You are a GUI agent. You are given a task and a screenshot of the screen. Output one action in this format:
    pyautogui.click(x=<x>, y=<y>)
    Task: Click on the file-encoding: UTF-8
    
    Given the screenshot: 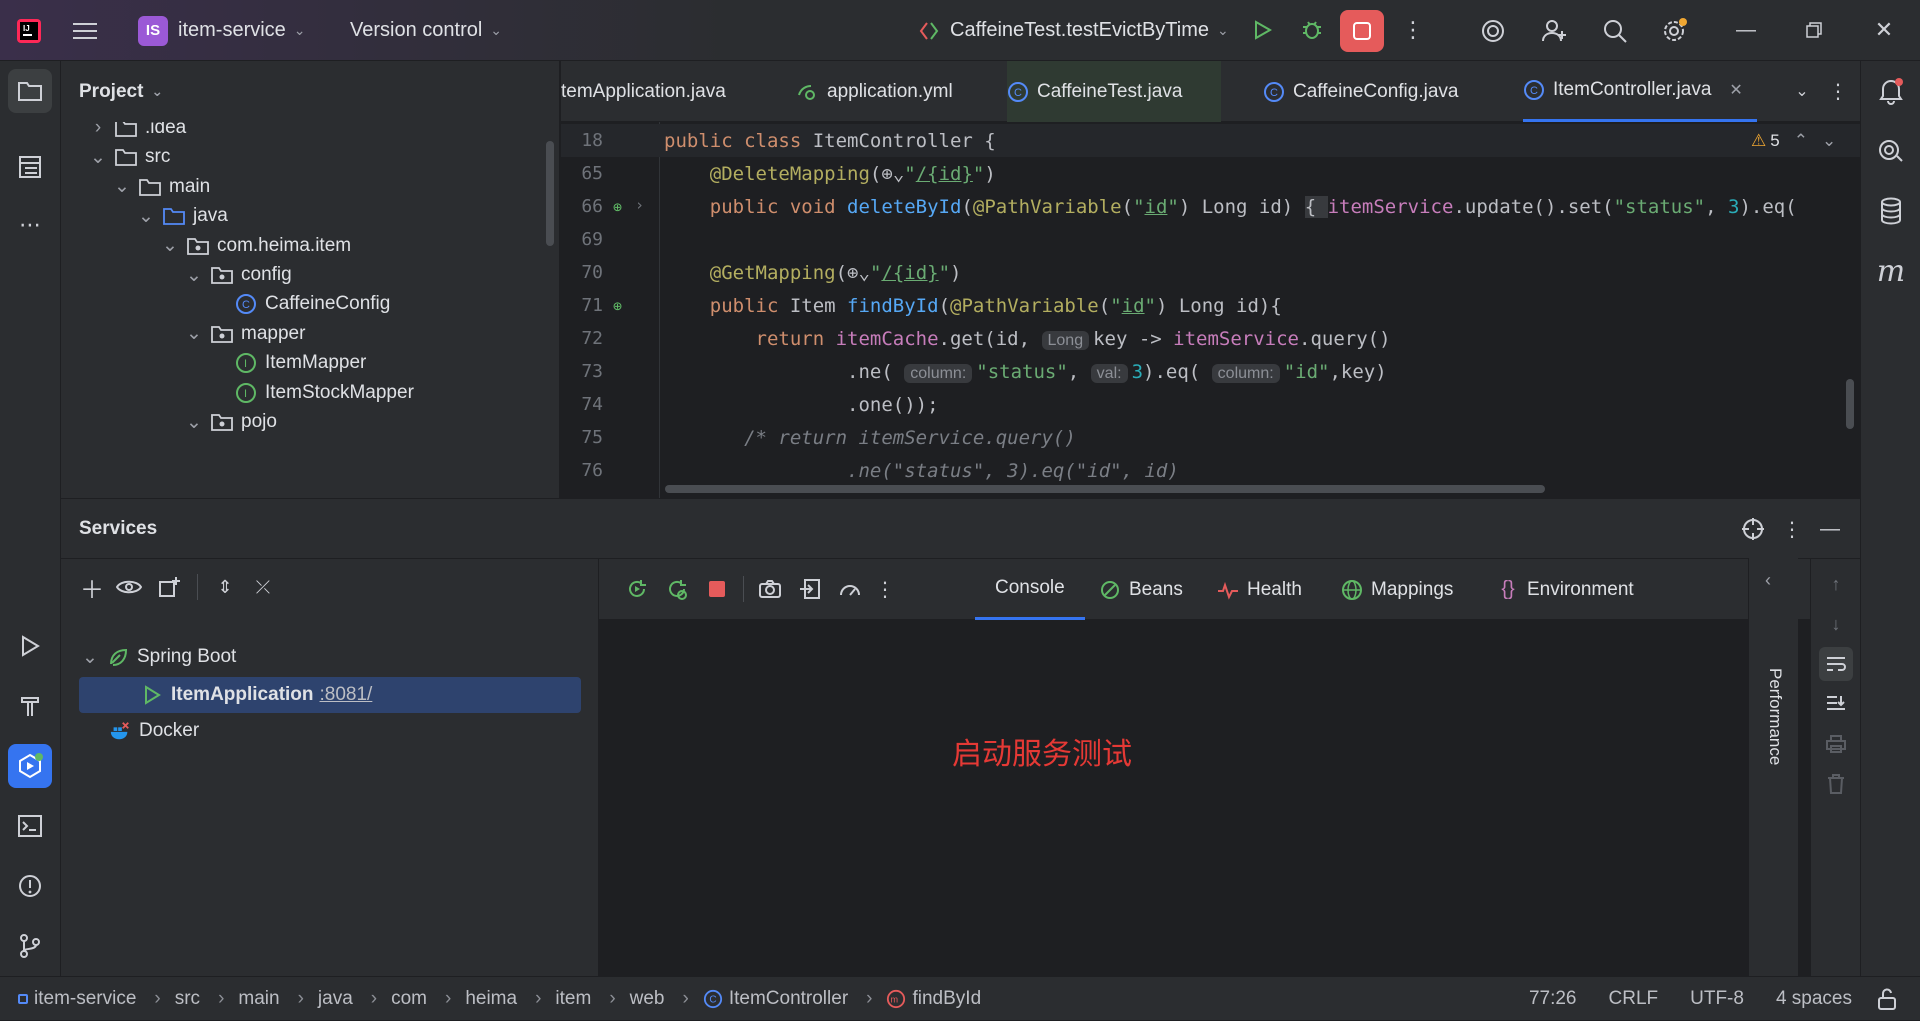 What is the action you would take?
    pyautogui.click(x=1717, y=999)
    